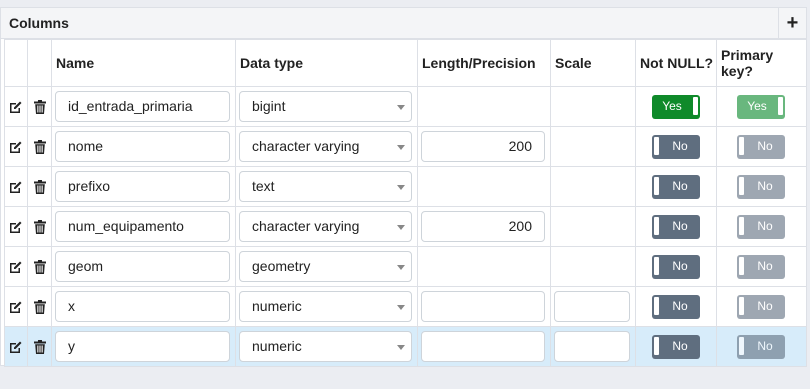 Image resolution: width=810 pixels, height=389 pixels. What do you see at coordinates (143, 63) in the screenshot?
I see `name-column-header: Name` at bounding box center [143, 63].